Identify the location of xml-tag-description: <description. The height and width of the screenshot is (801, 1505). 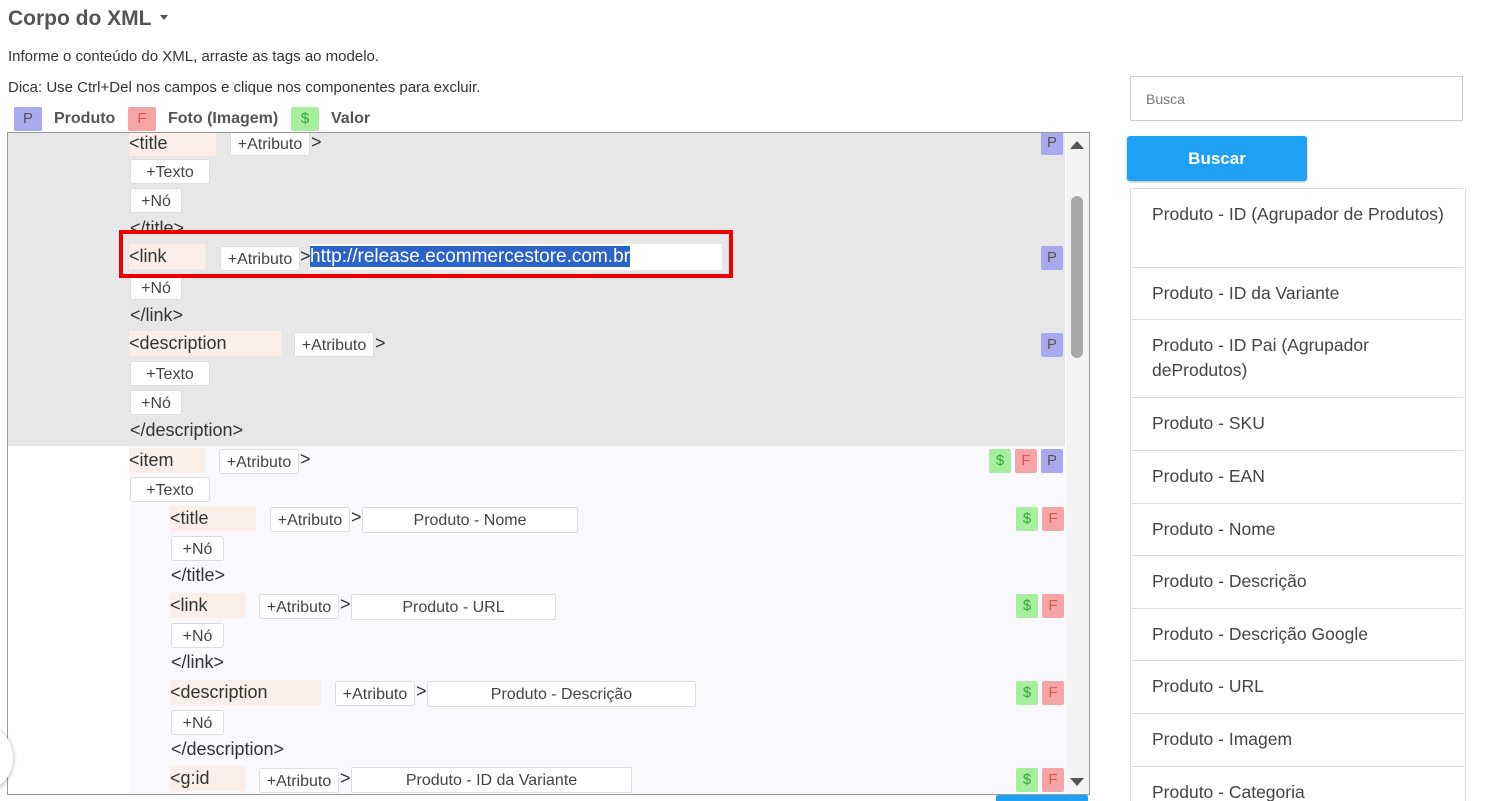
(205, 343).